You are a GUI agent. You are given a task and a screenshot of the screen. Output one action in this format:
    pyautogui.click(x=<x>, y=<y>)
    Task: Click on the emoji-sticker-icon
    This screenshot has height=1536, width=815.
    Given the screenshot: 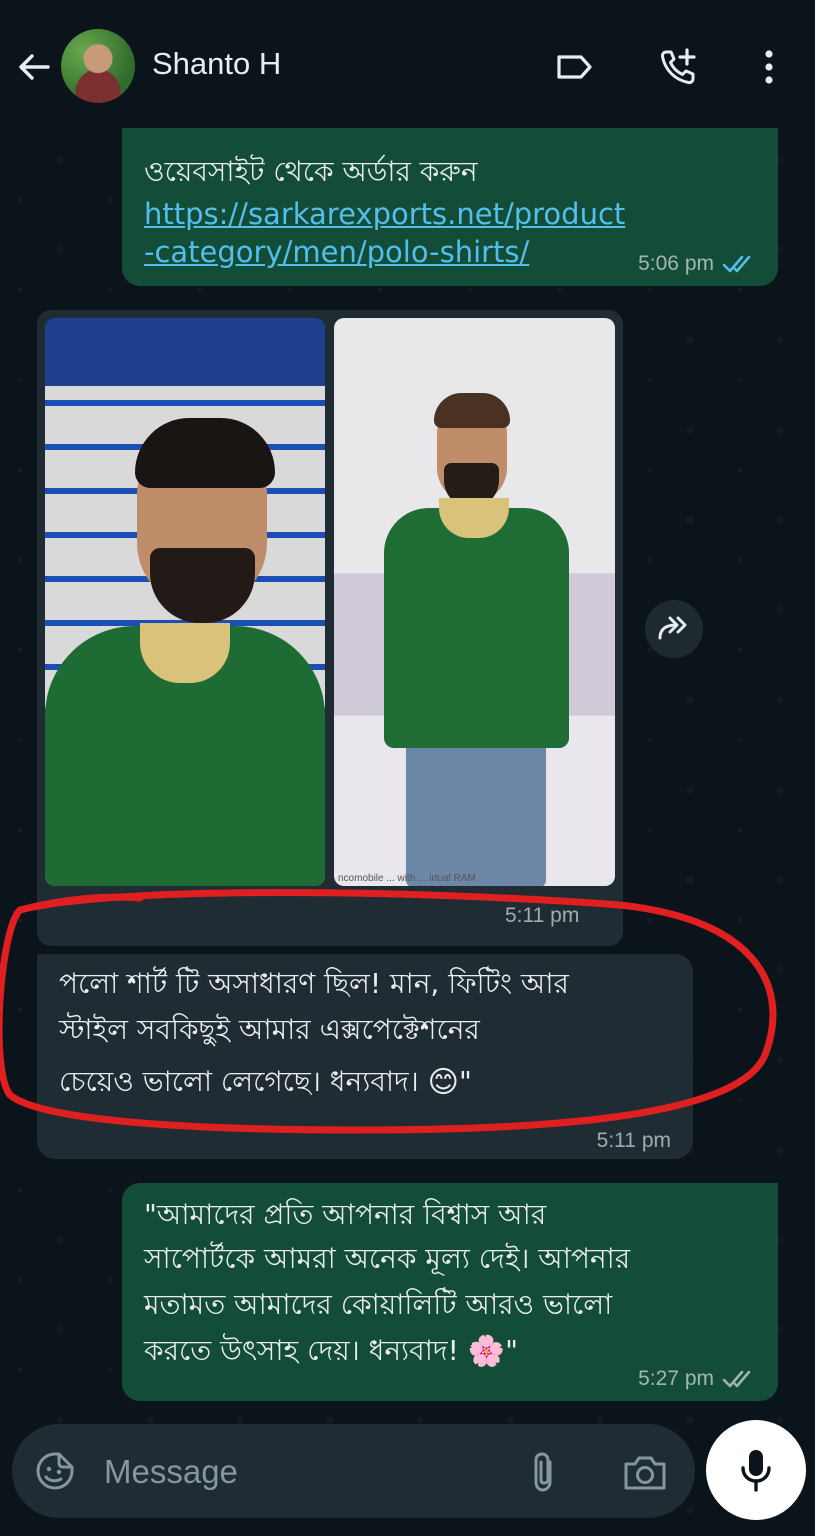 What is the action you would take?
    pyautogui.click(x=55, y=1471)
    